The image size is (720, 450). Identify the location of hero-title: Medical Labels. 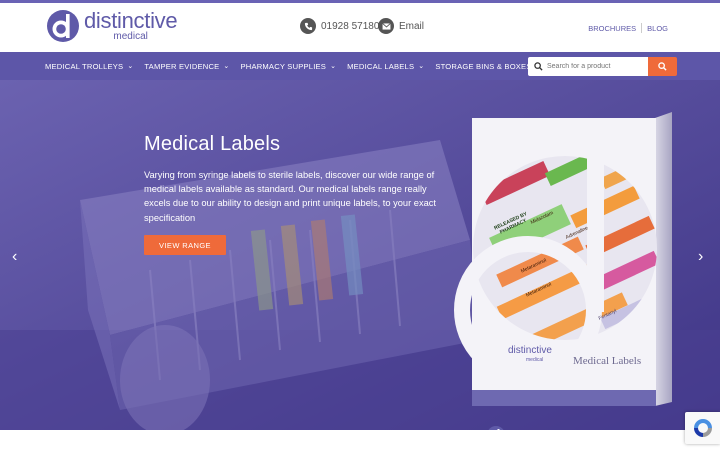
(212, 144).